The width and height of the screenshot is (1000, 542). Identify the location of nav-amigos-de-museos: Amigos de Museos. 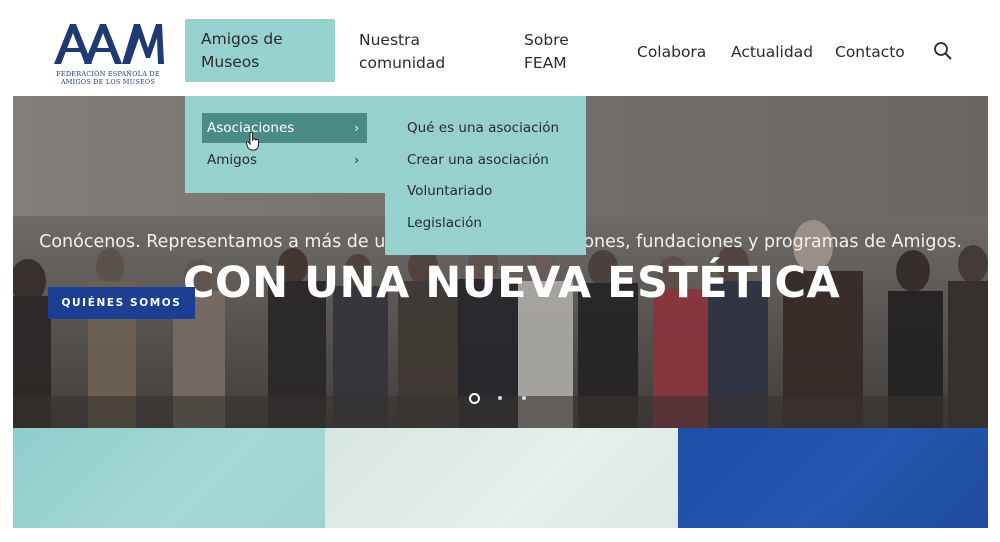
(260, 50).